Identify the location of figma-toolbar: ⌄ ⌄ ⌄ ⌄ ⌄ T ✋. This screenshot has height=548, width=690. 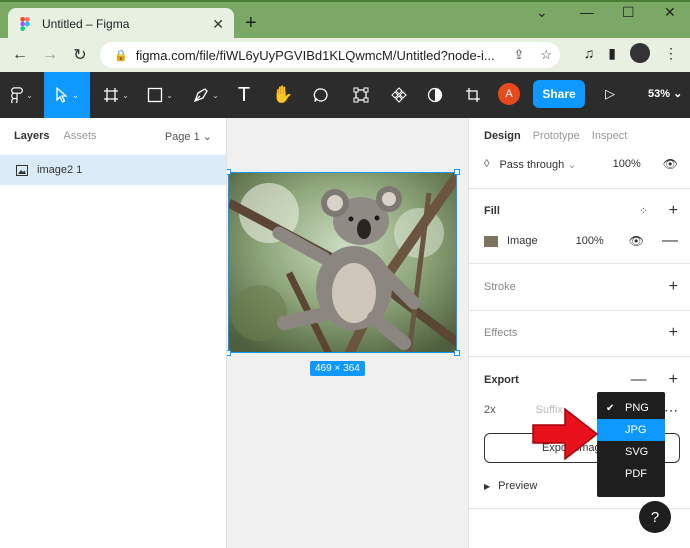
(345, 95).